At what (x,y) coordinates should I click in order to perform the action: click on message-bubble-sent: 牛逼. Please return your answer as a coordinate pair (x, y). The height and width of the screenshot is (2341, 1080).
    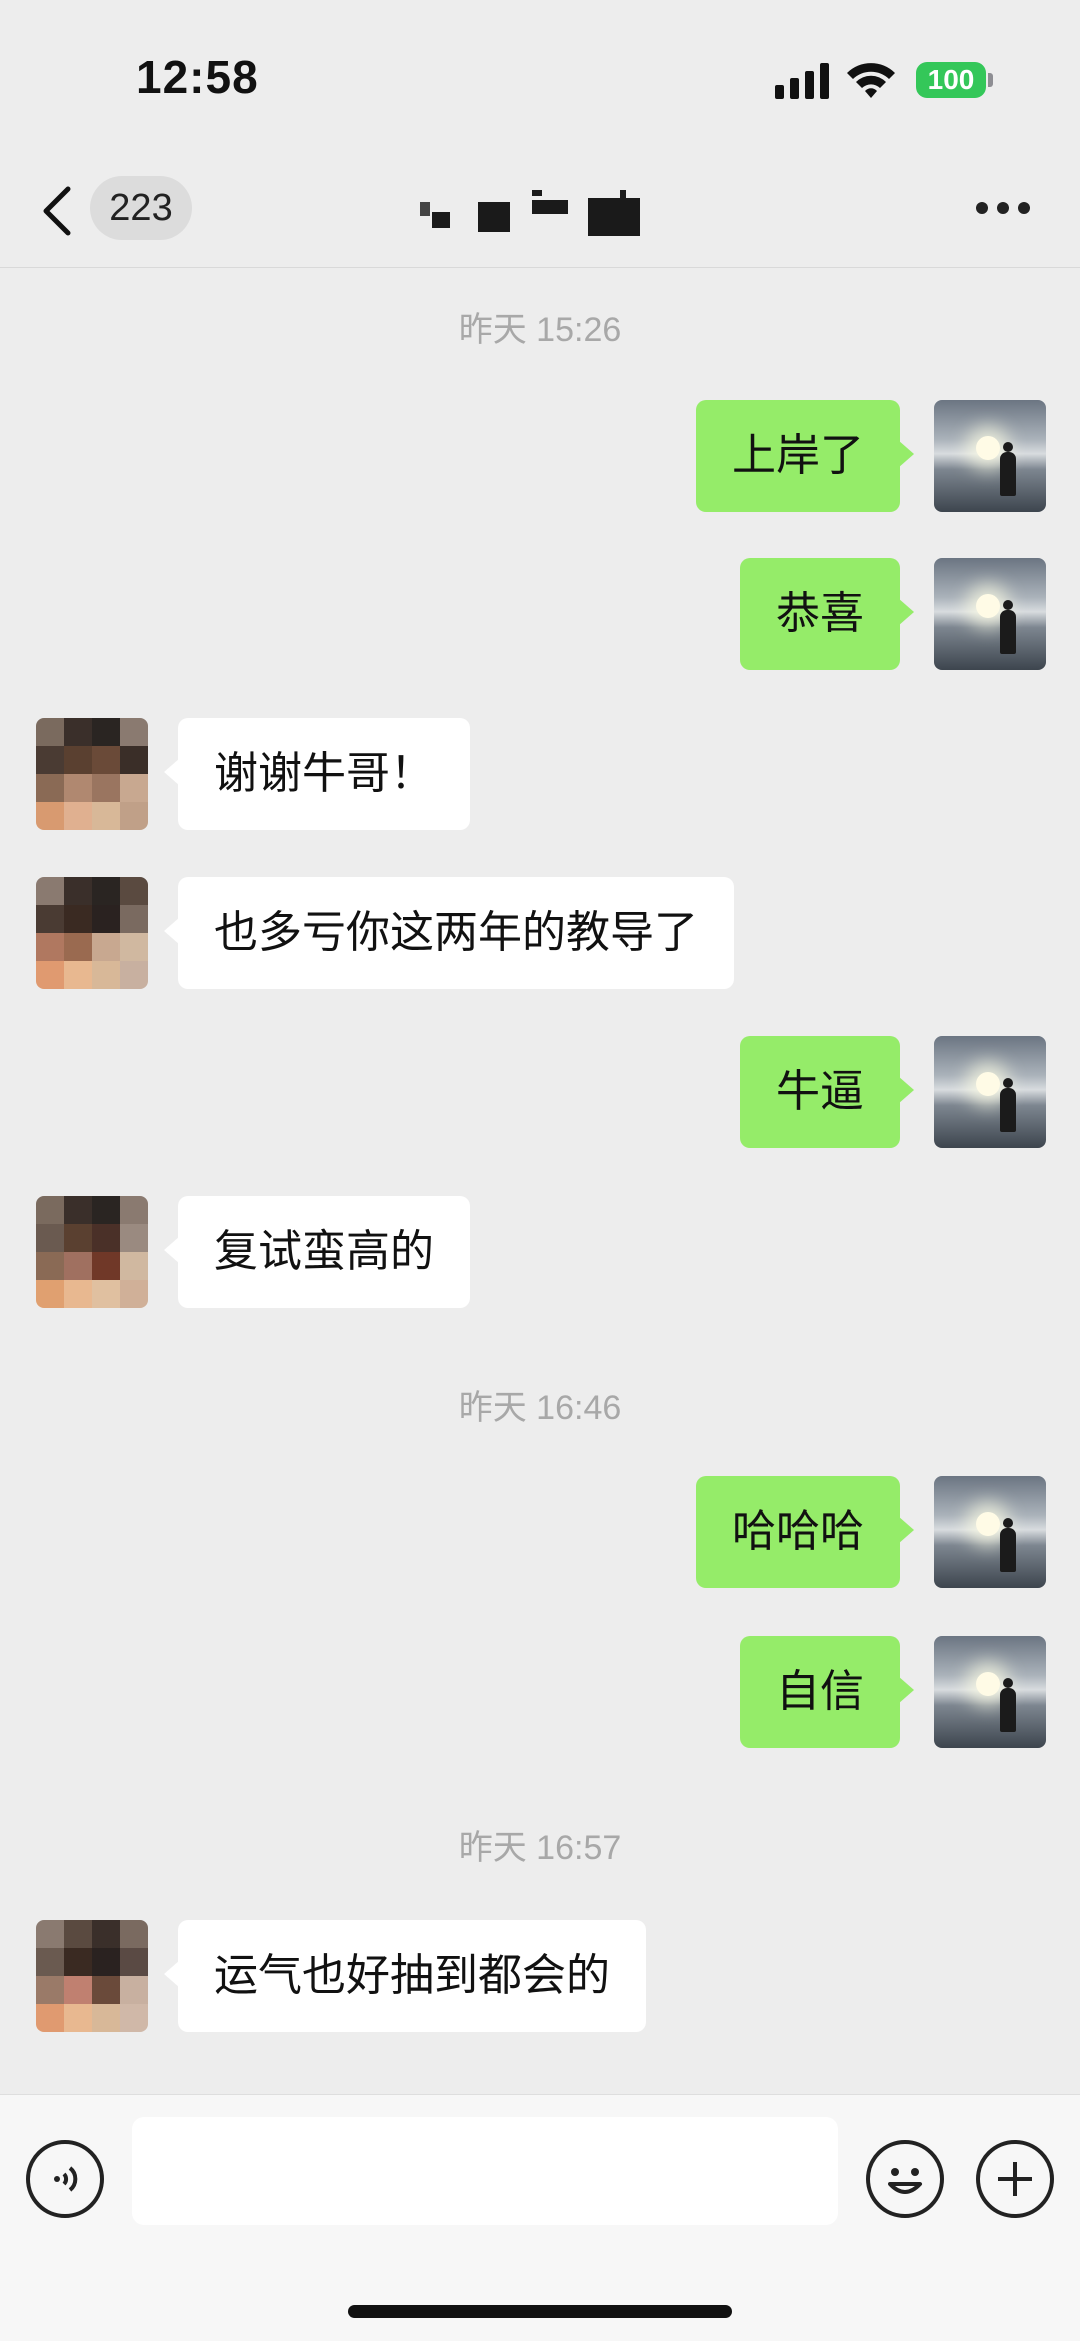
    Looking at the image, I should click on (827, 1092).